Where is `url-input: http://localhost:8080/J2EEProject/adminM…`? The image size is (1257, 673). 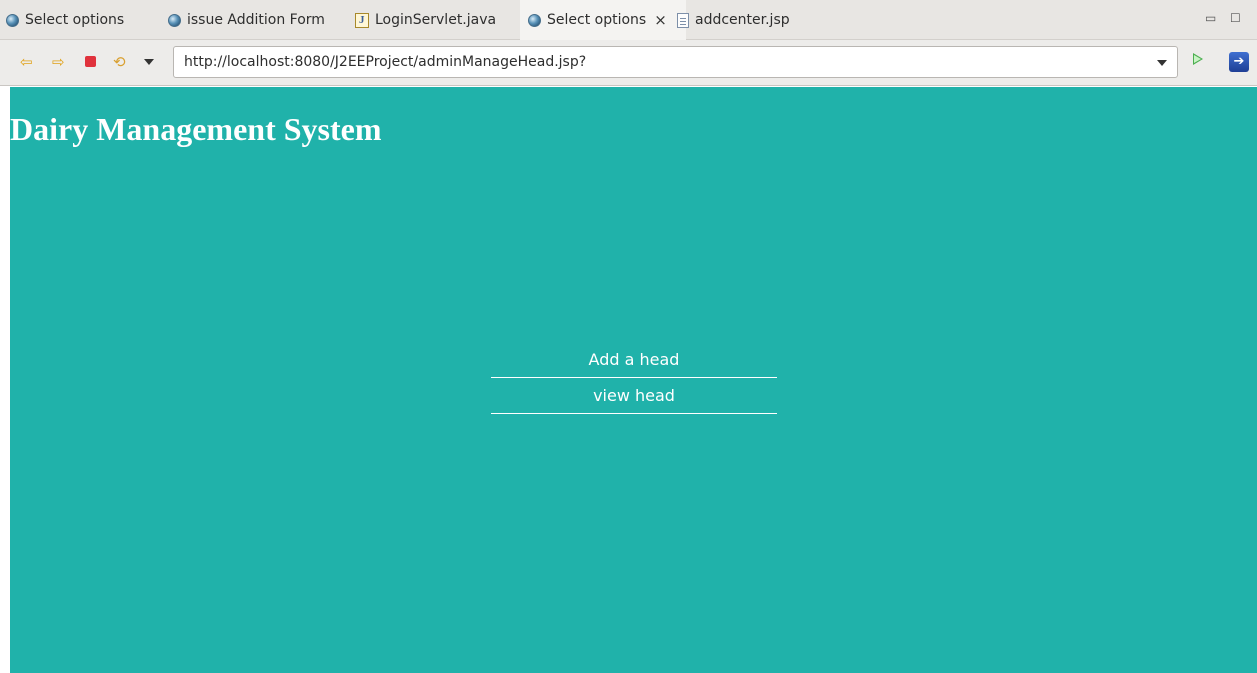
url-input: http://localhost:8080/J2EEProject/adminM… is located at coordinates (675, 62).